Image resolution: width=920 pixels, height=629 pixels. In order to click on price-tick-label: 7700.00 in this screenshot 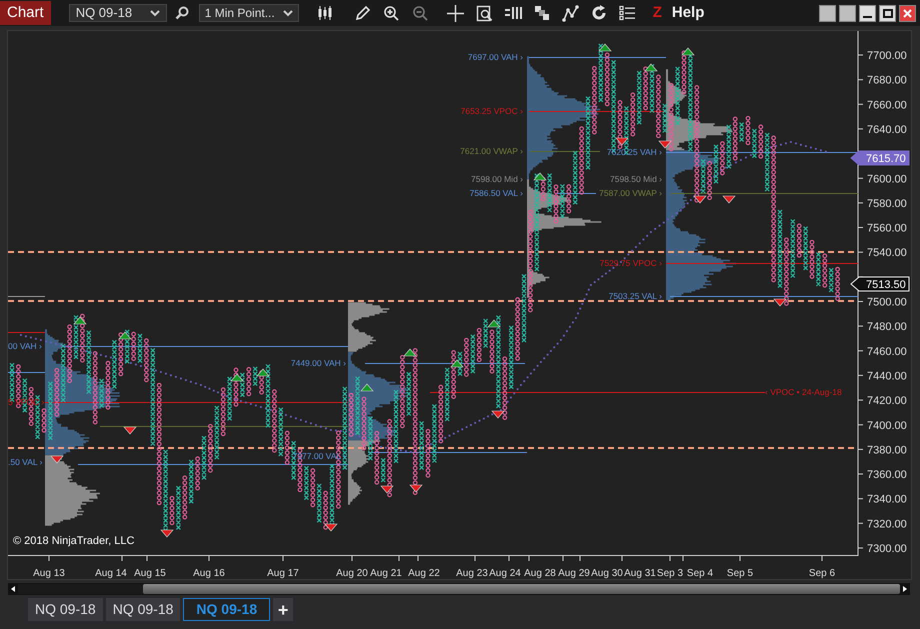, I will do `click(887, 56)`.